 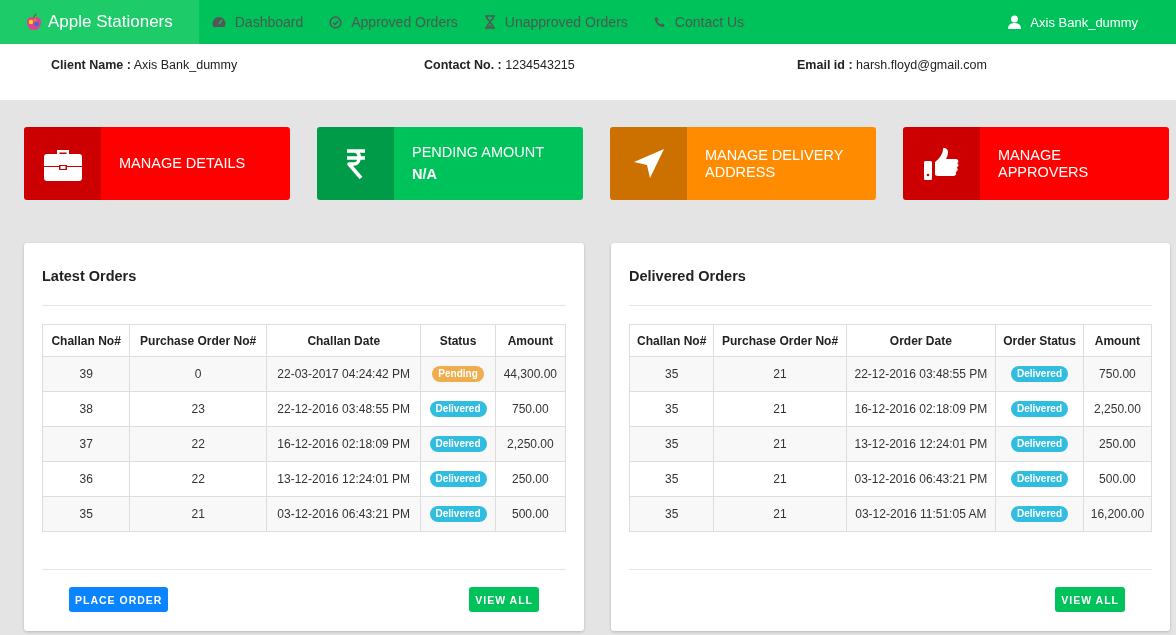 I want to click on table-cell: 16,200.00, so click(x=1117, y=514).